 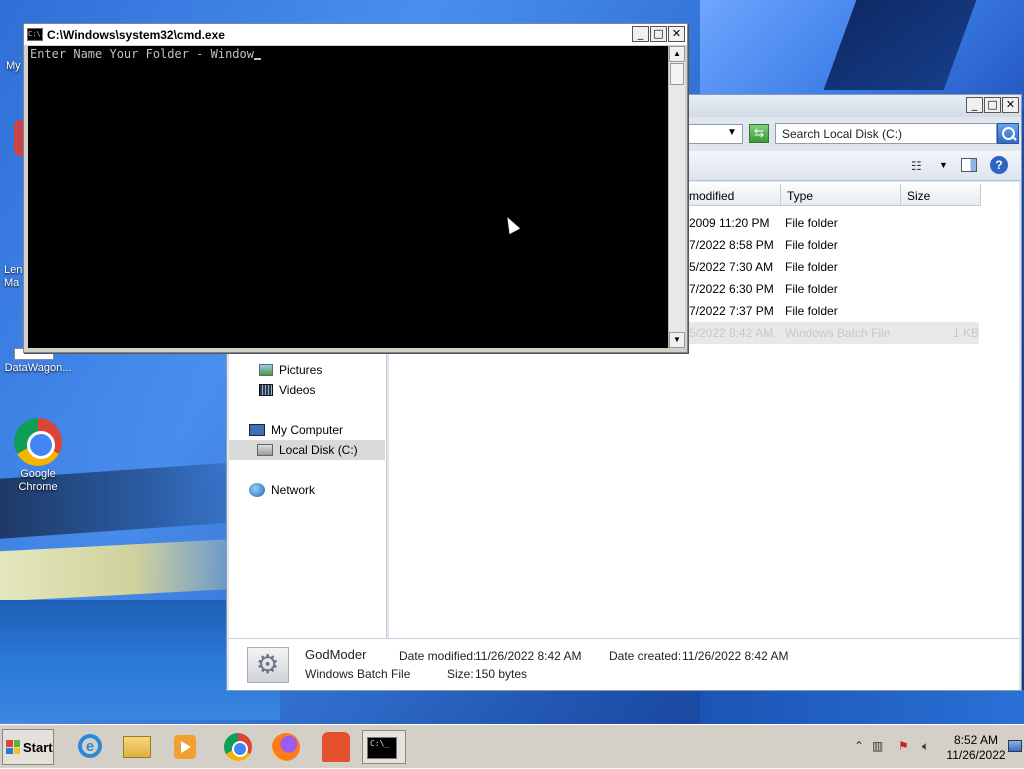 I want to click on start-label: Start, so click(x=38, y=747).